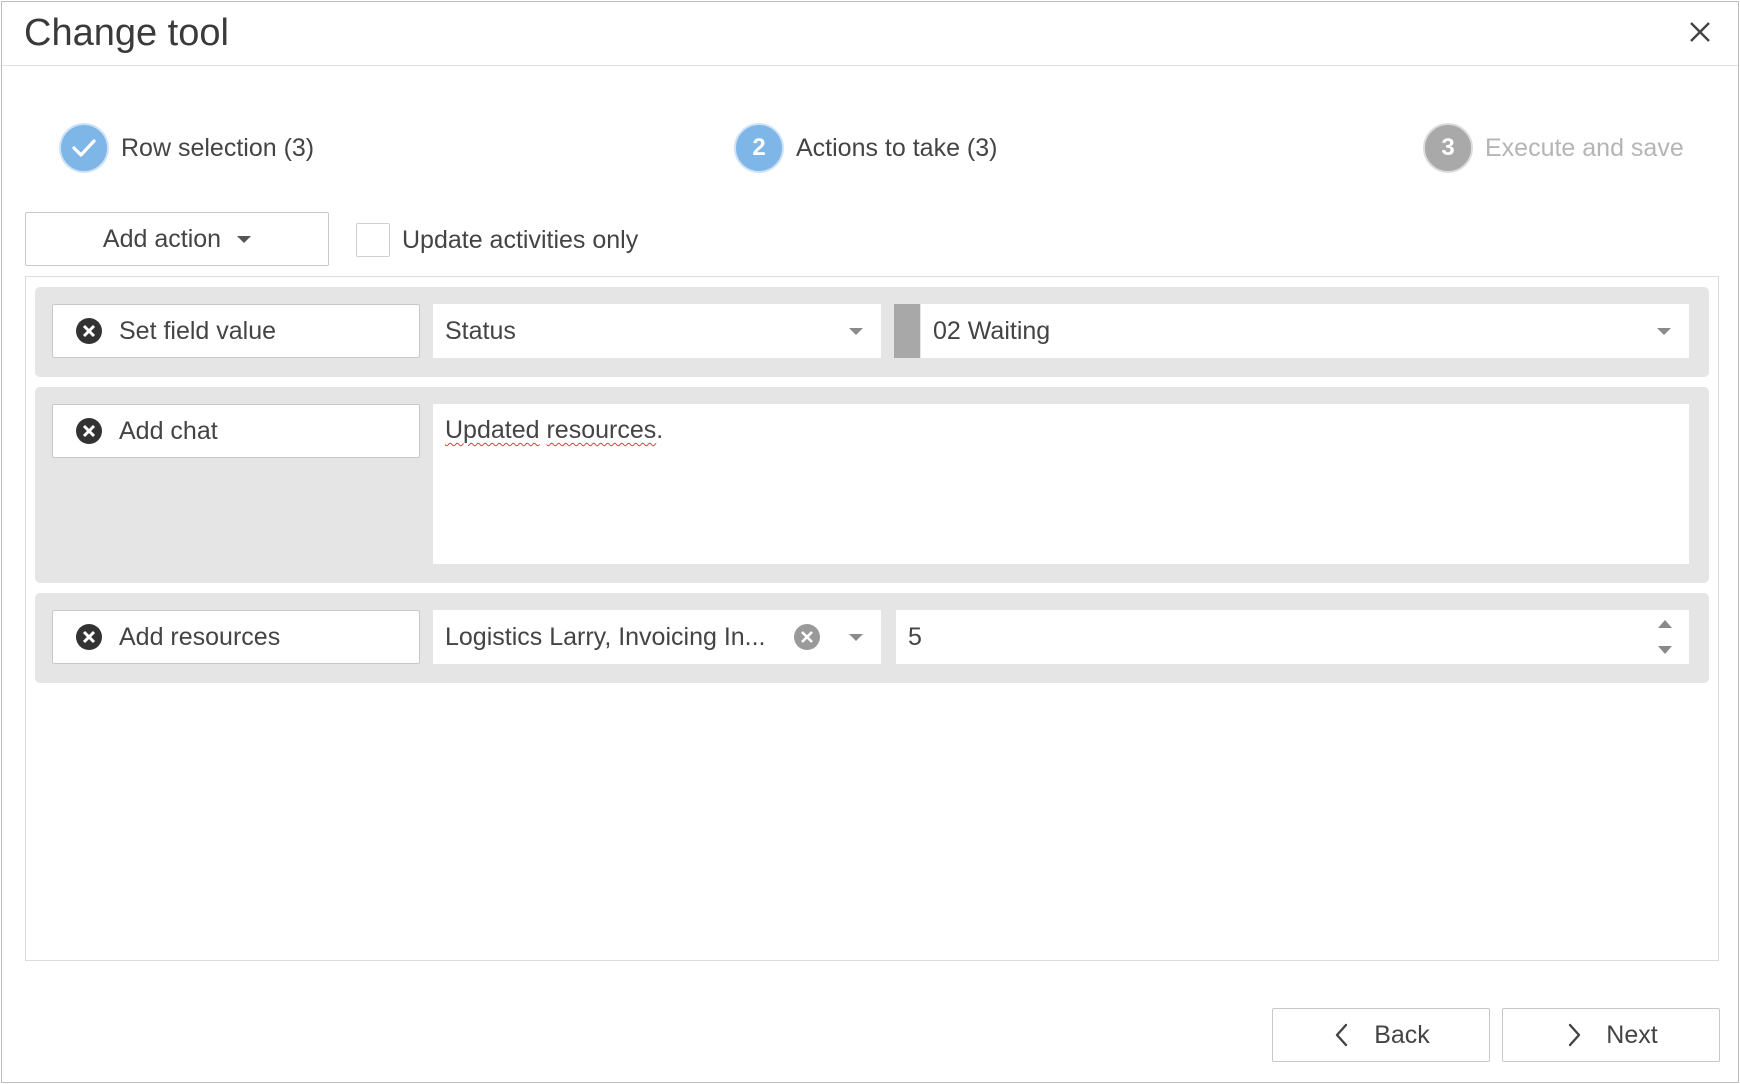 This screenshot has height=1084, width=1740. Describe the element at coordinates (915, 636) in the screenshot. I see `quantity-value: 5` at that location.